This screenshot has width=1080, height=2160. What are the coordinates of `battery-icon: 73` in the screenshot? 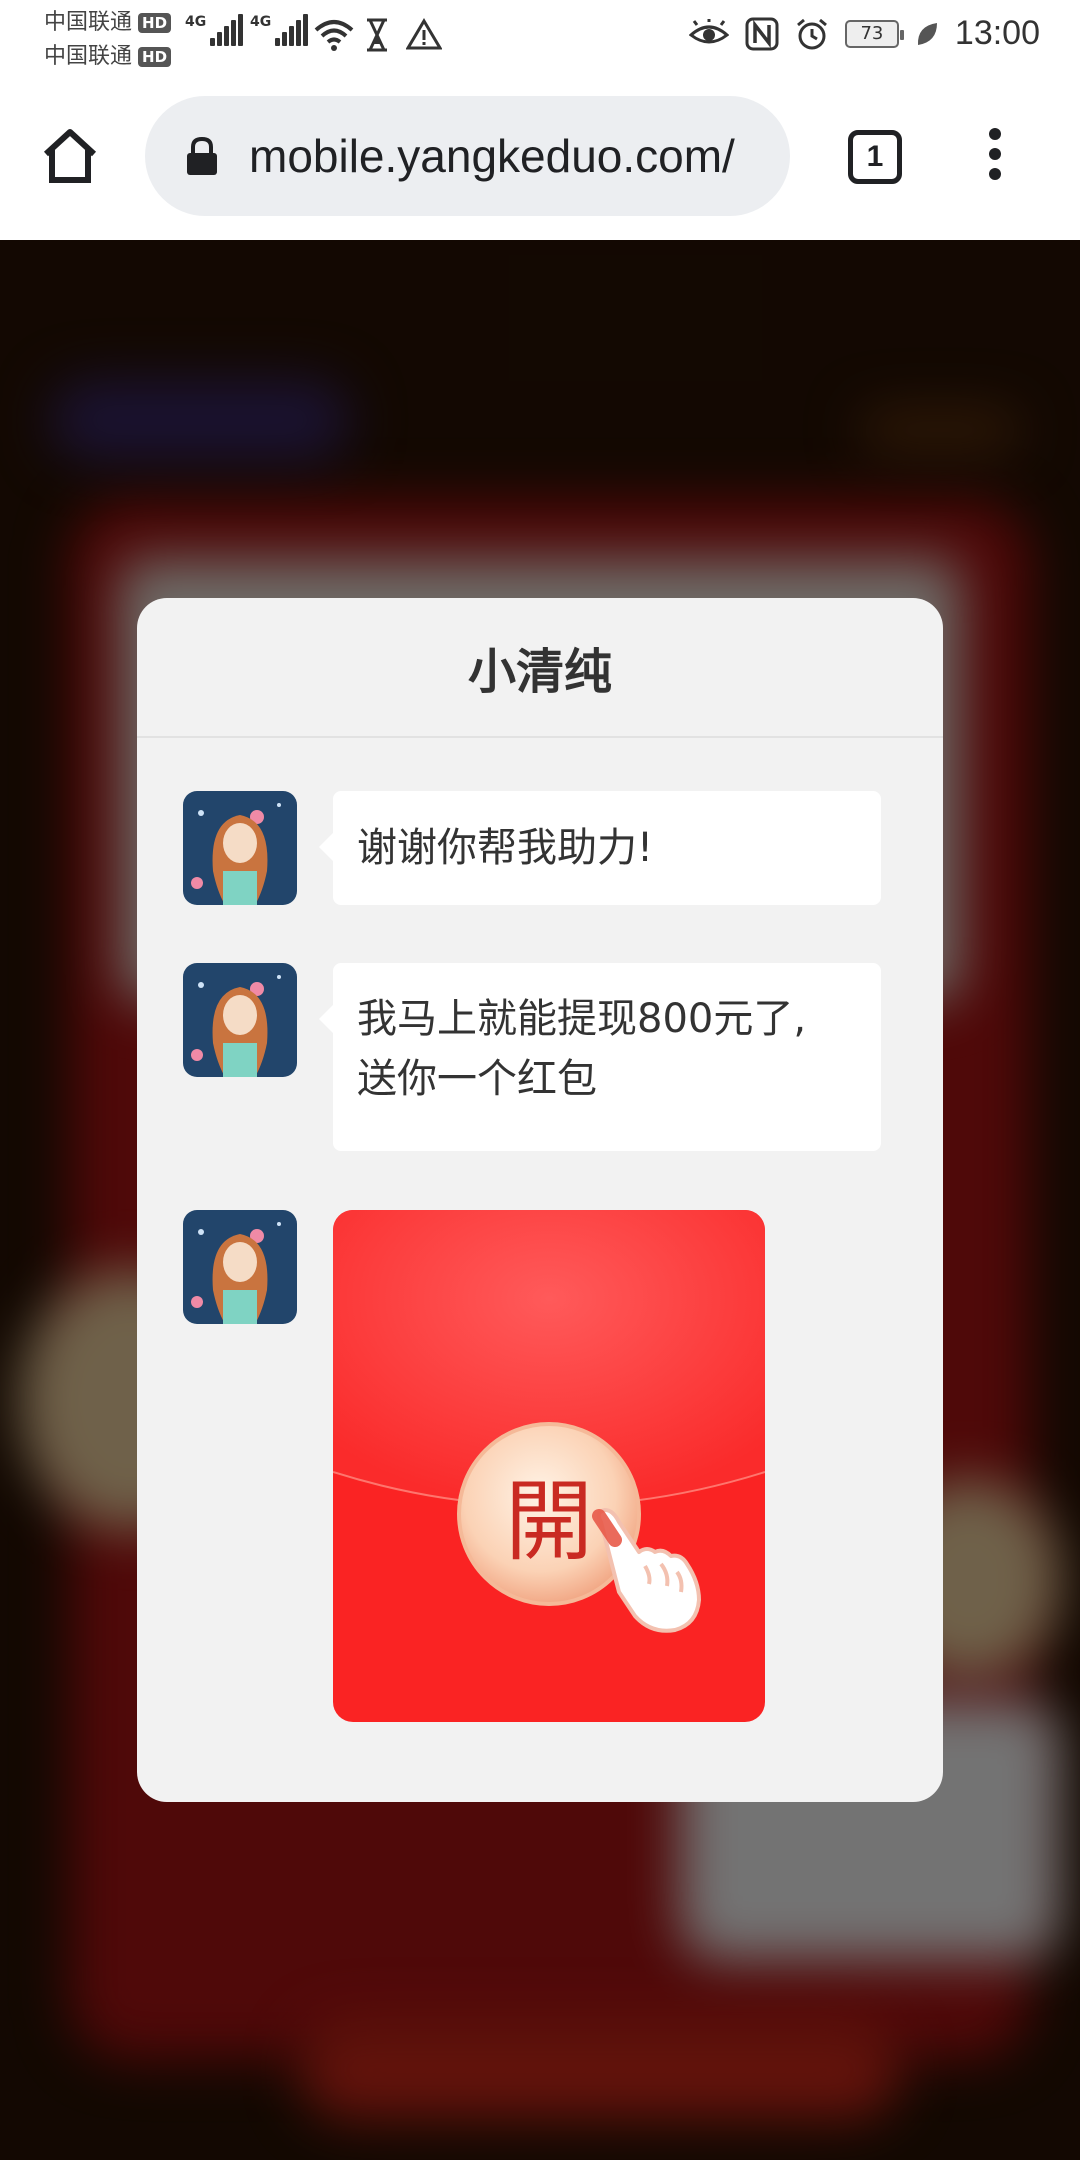 It's located at (874, 33).